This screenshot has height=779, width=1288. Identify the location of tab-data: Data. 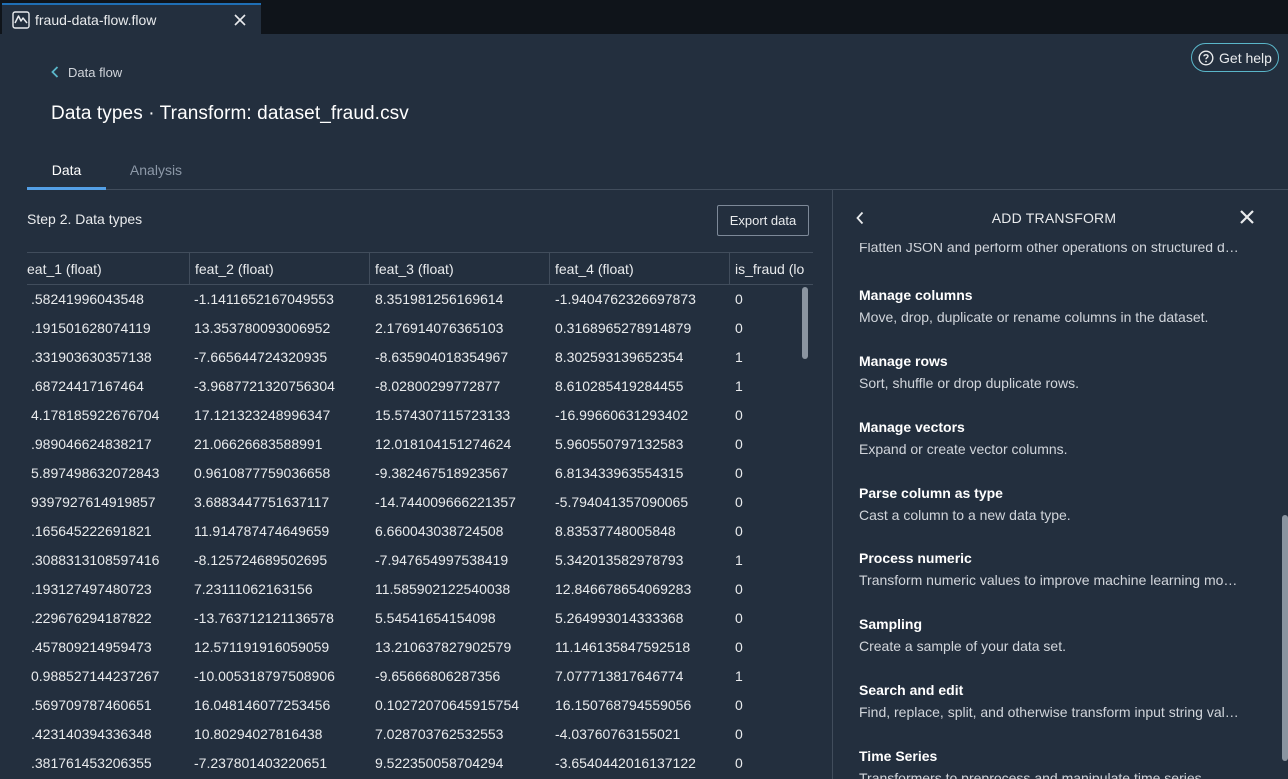
(66, 170).